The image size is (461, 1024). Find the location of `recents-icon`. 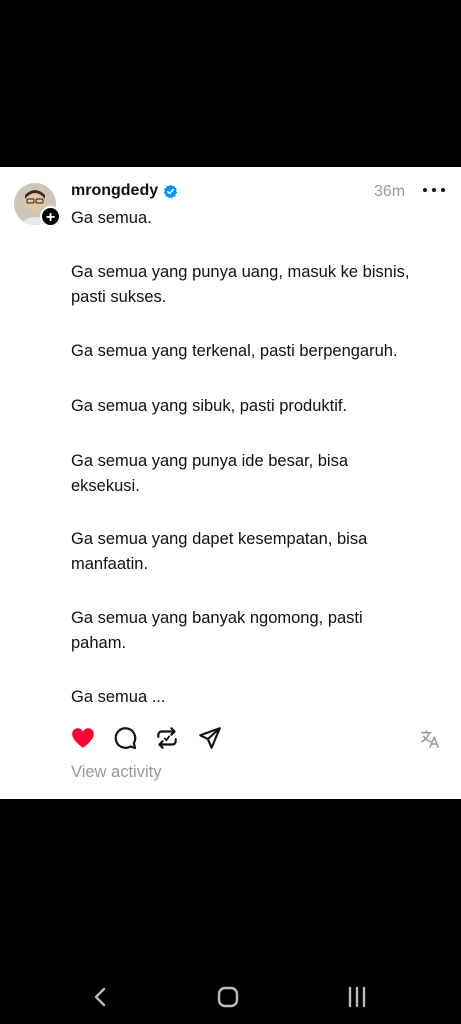

recents-icon is located at coordinates (357, 997).